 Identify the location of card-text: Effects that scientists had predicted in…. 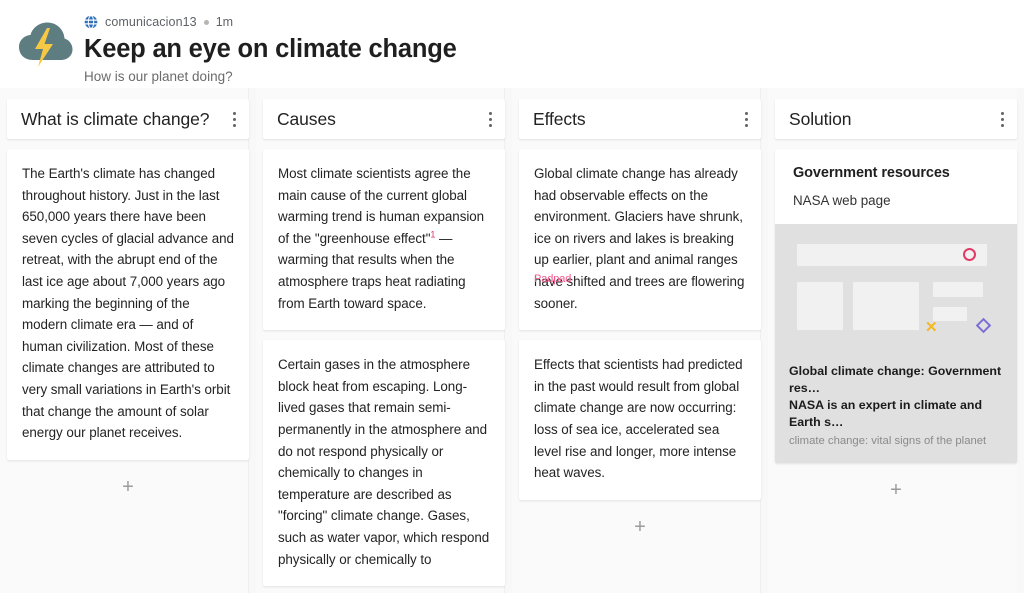
(638, 419).